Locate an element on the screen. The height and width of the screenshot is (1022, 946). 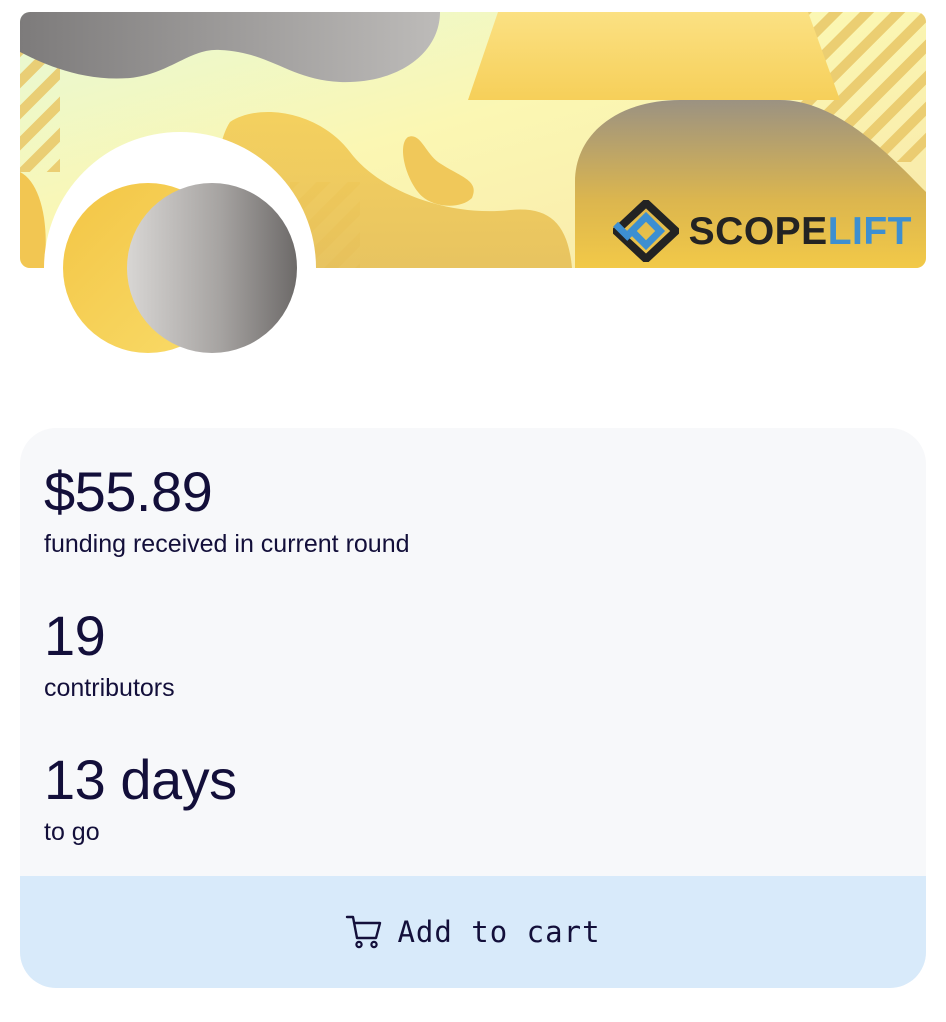
time-left-stat: 13 days to go is located at coordinates (140, 798).